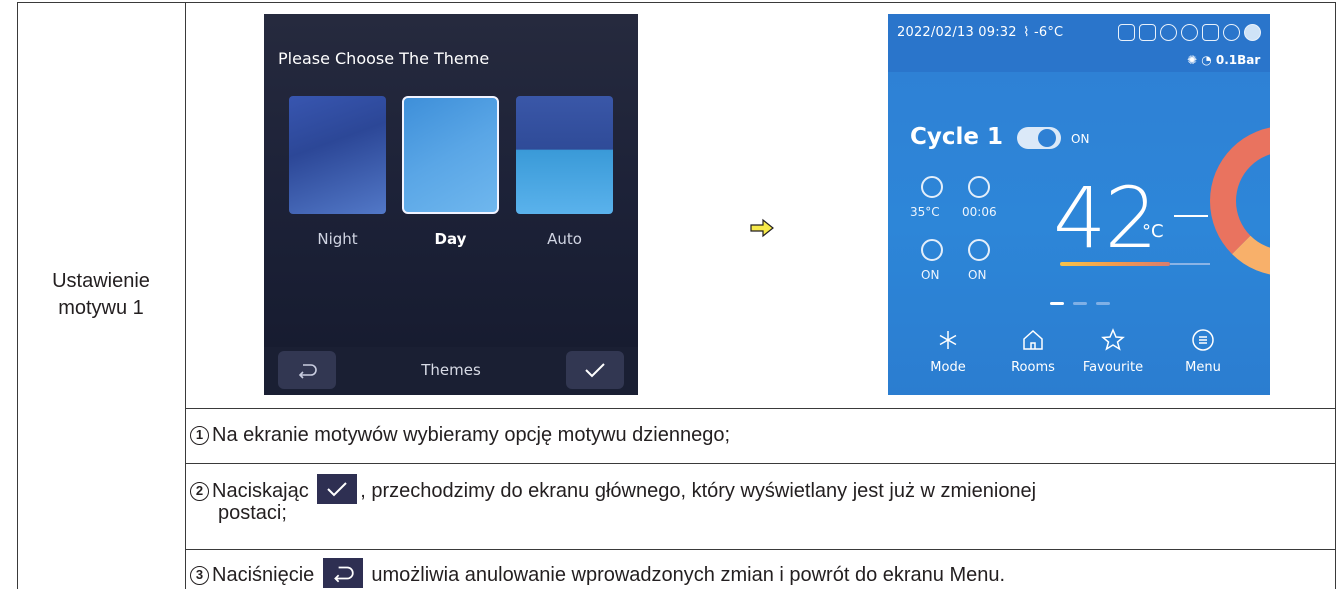 The image size is (1341, 589). I want to click on theme-caption-auto: Auto, so click(564, 239).